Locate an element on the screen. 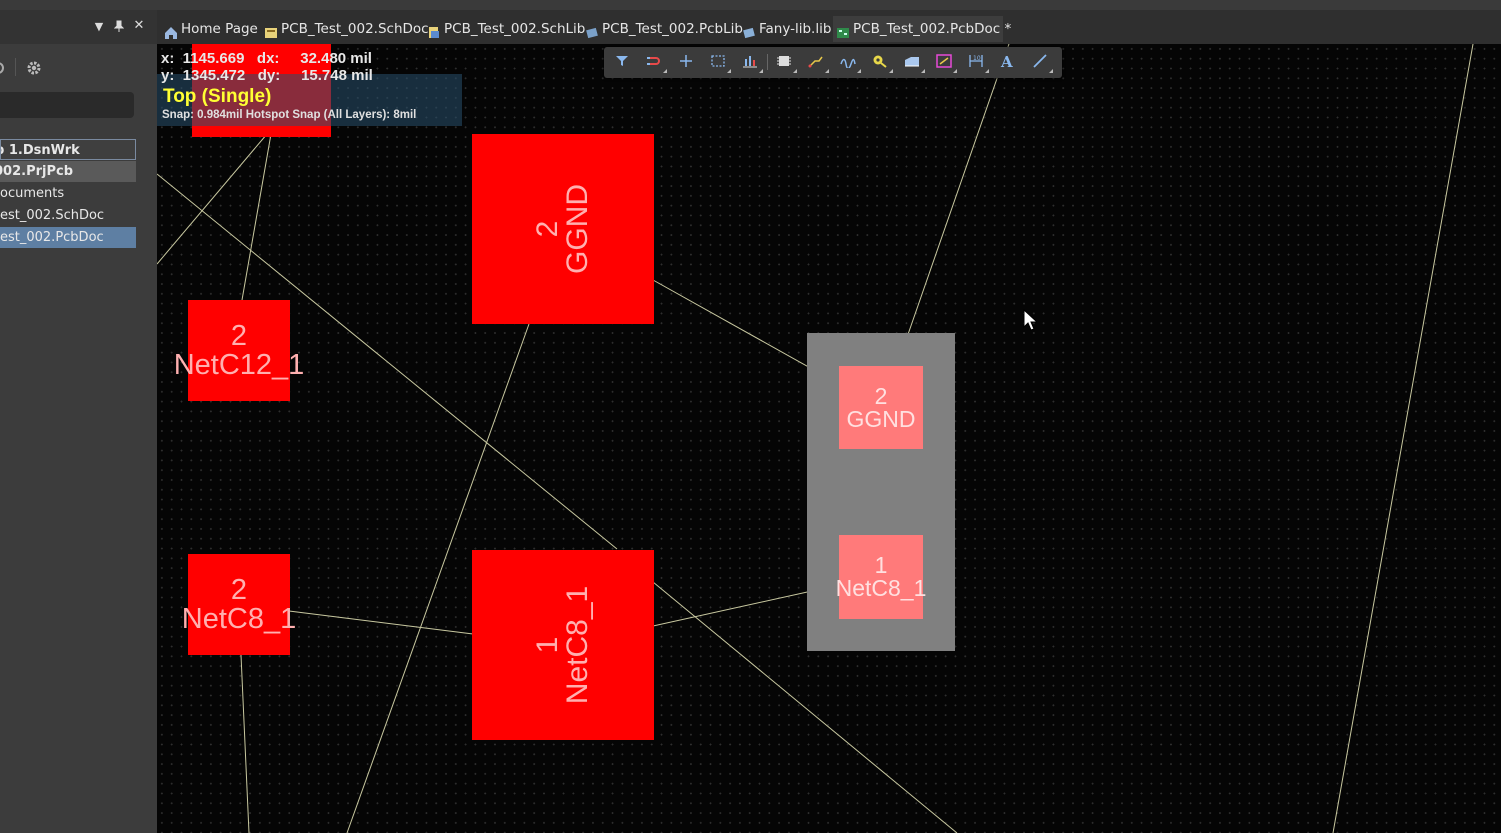  active-bar-toolbar: 10 A is located at coordinates (833, 62).